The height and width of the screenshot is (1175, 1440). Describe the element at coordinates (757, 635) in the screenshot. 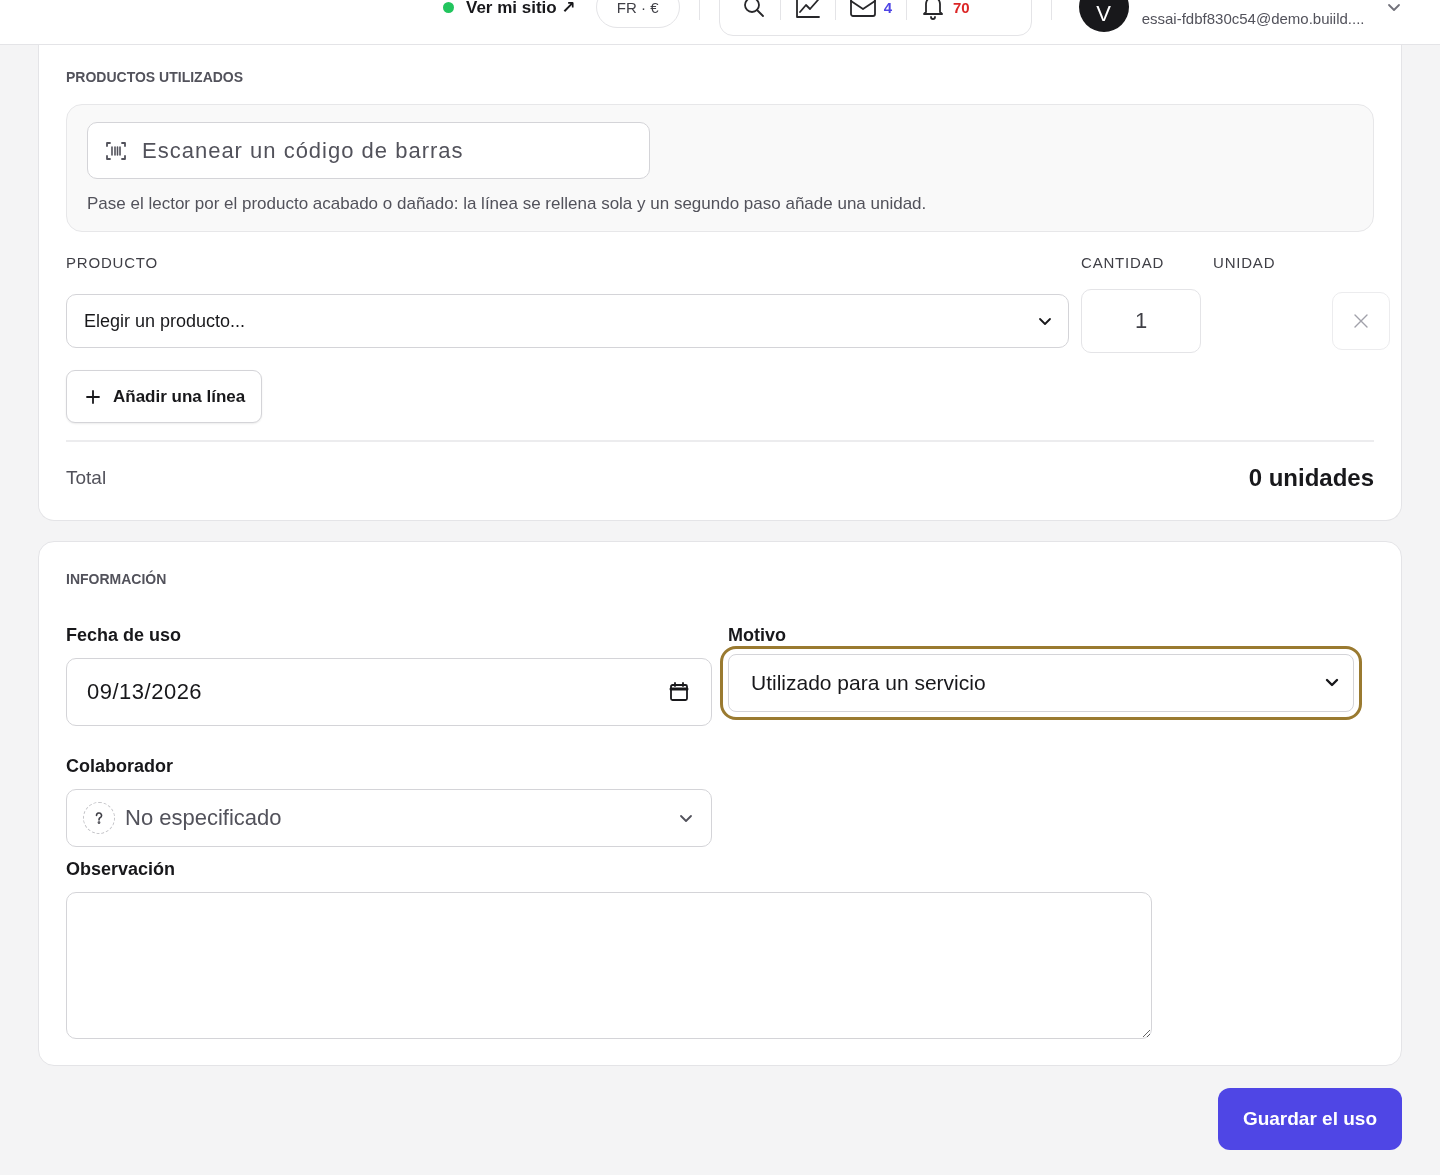

I see `field-label: Motivo` at that location.